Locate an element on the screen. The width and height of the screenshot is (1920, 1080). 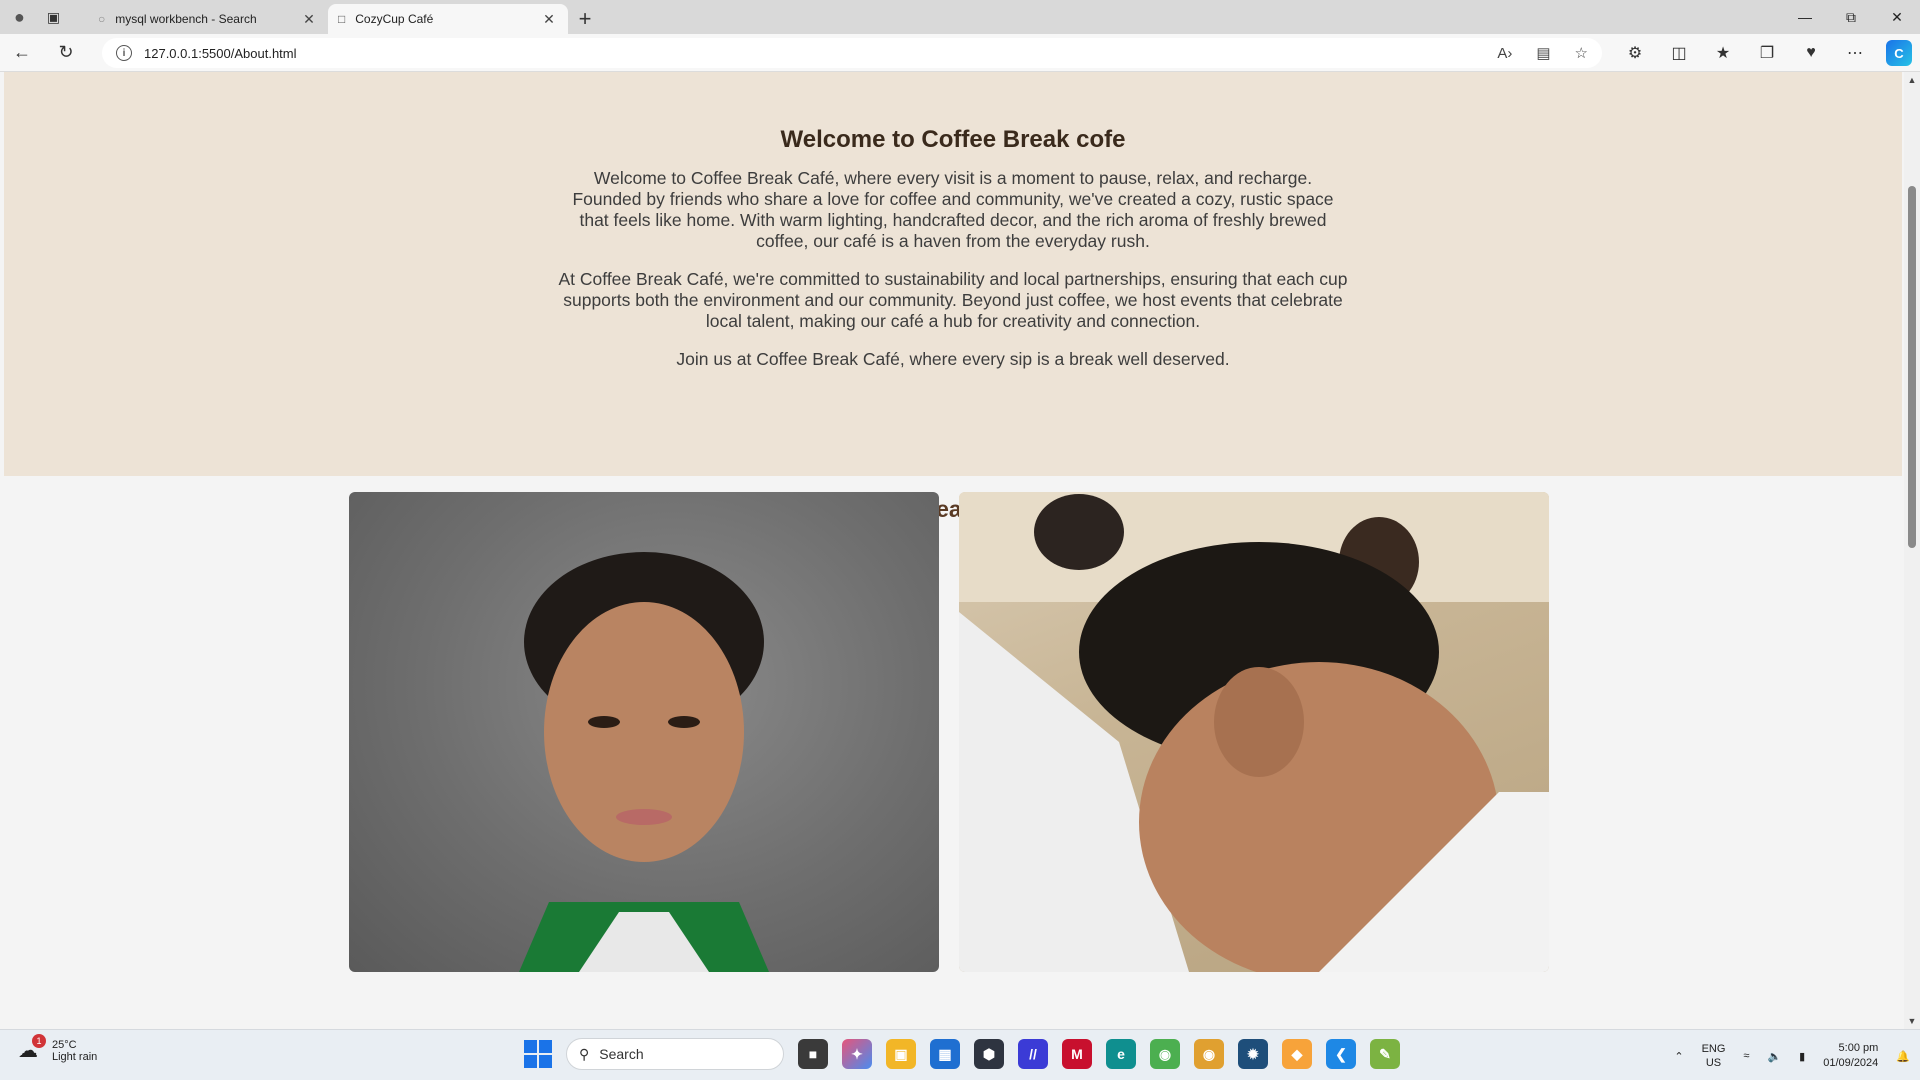
tabbar-lead: ● ▣ is located at coordinates (44, 17).